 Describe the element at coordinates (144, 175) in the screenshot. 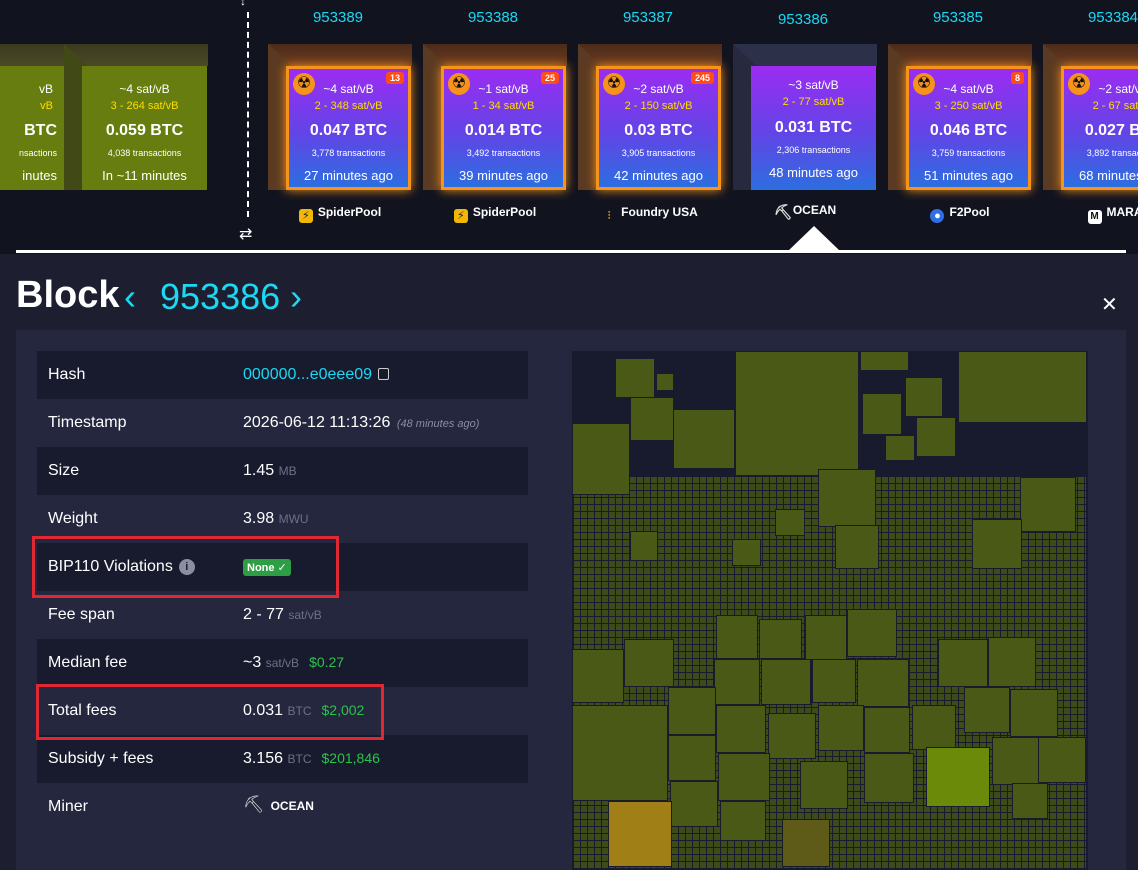

I see `block-time: In ~11 minutes` at that location.